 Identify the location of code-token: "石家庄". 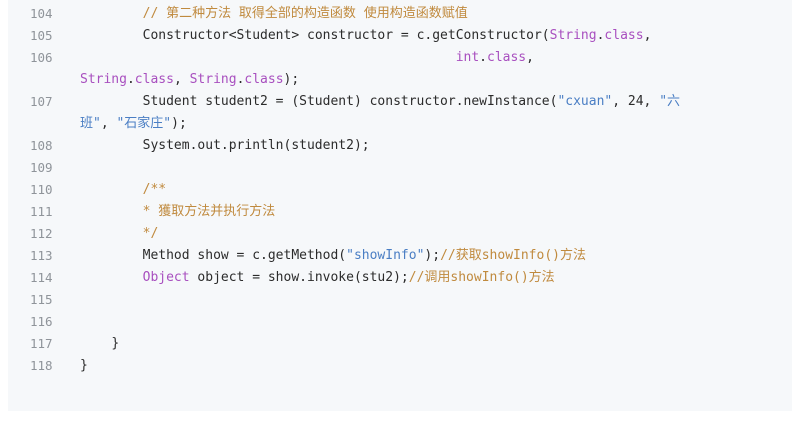
(144, 123).